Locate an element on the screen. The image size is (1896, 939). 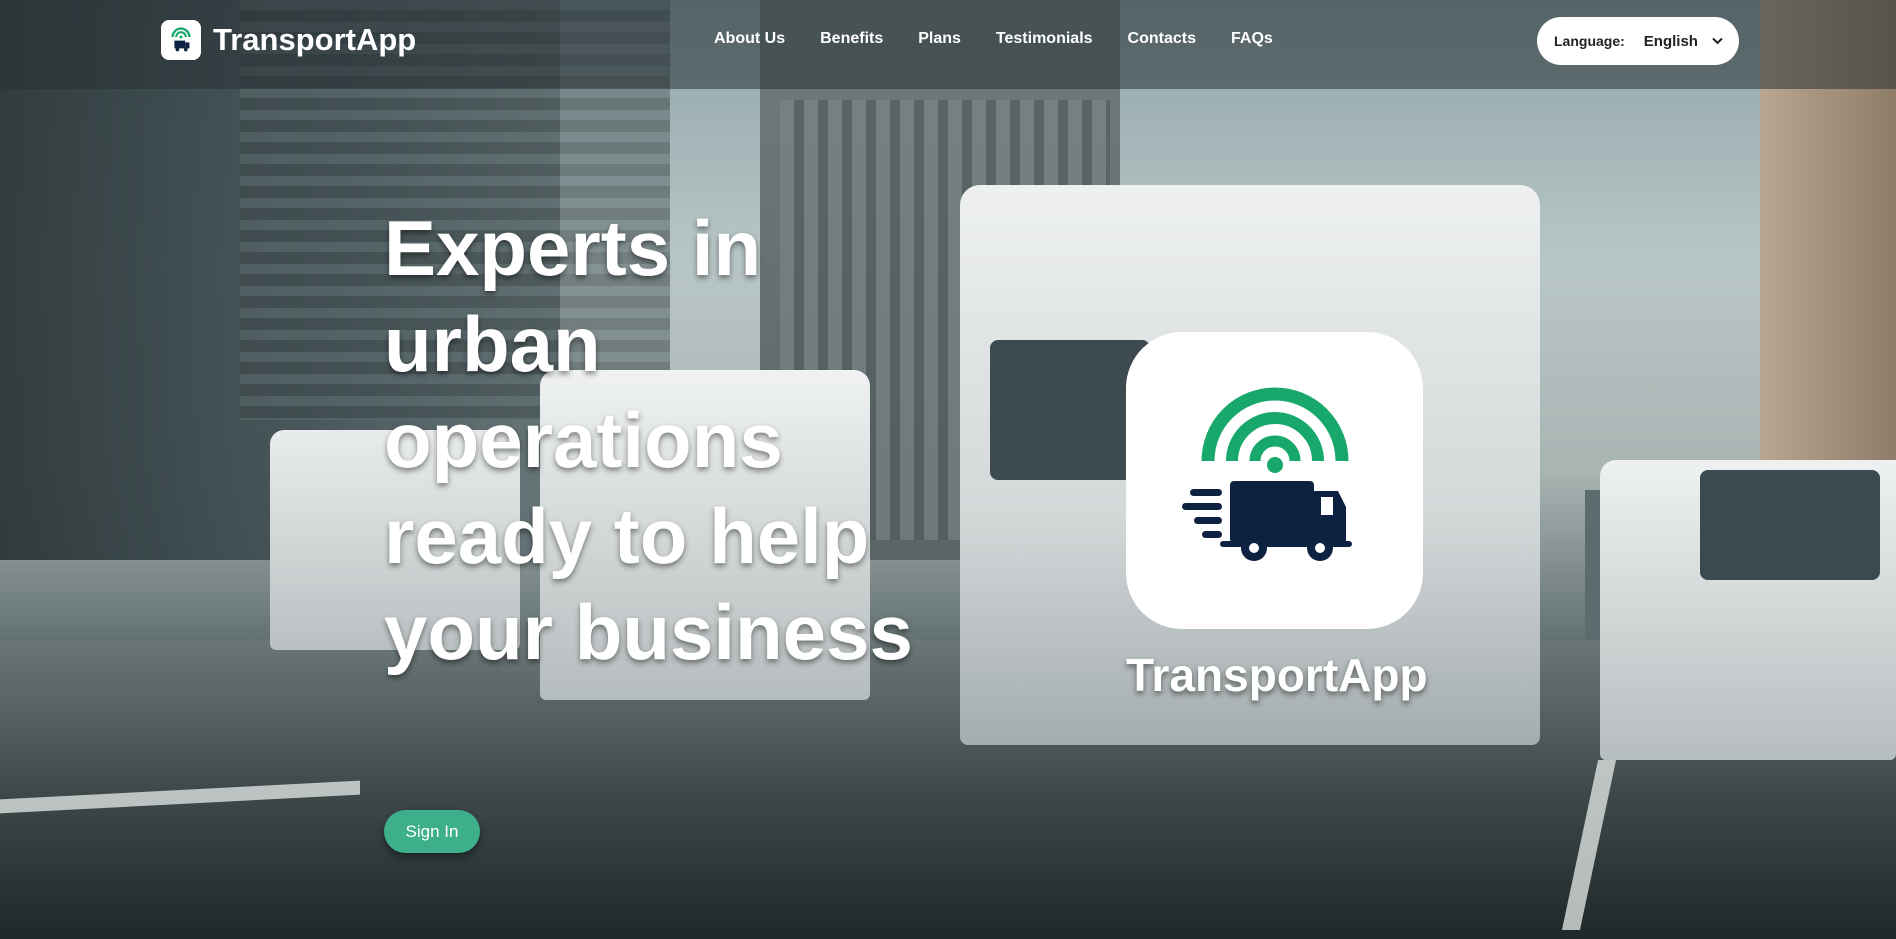
nav-about-us: About Us is located at coordinates (749, 39).